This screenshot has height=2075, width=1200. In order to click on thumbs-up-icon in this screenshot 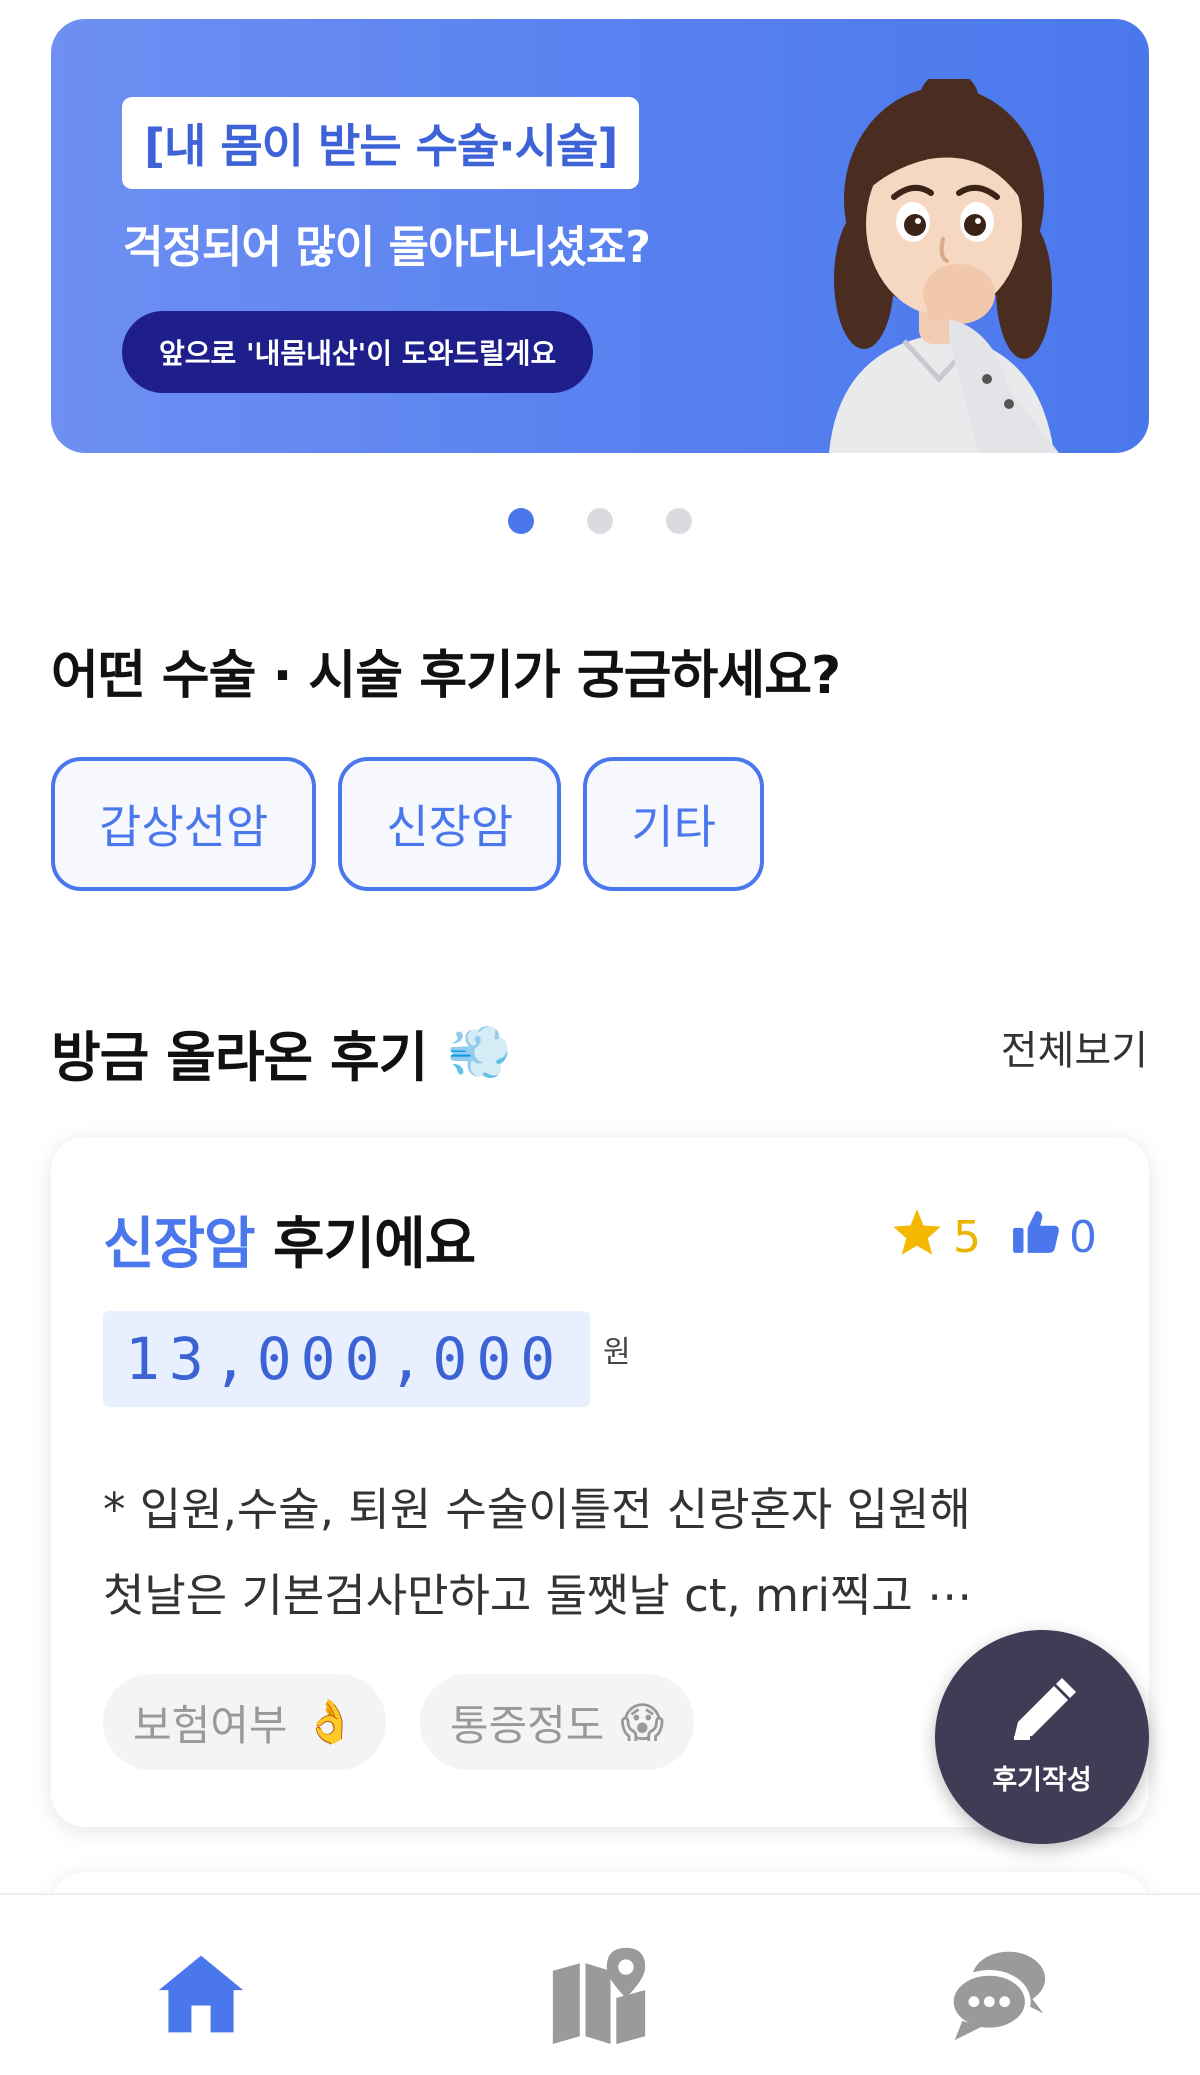, I will do `click(1036, 1237)`.